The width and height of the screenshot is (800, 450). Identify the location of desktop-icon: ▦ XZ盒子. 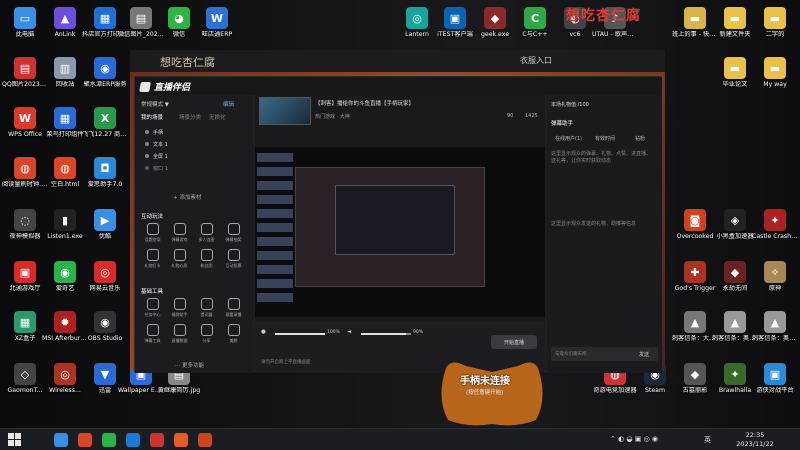
(25, 331).